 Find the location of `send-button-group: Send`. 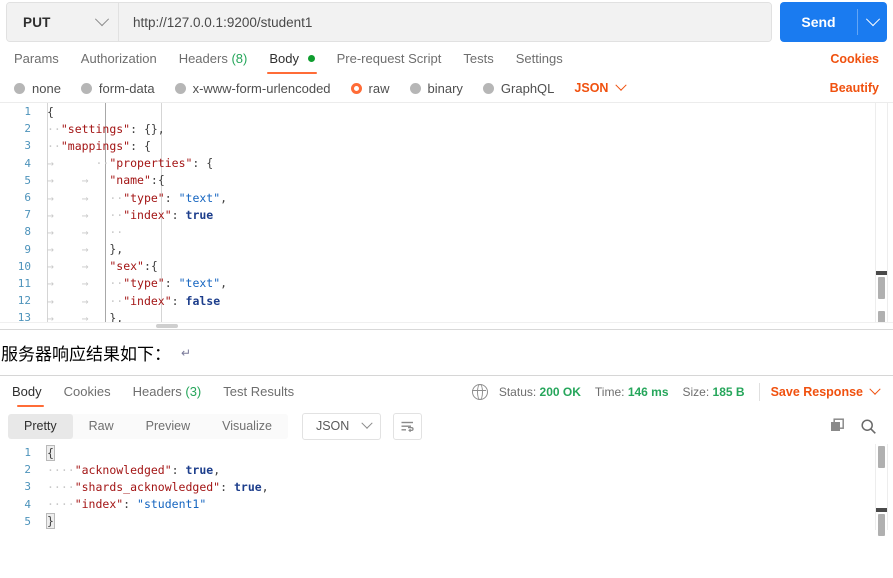

send-button-group: Send is located at coordinates (833, 22).